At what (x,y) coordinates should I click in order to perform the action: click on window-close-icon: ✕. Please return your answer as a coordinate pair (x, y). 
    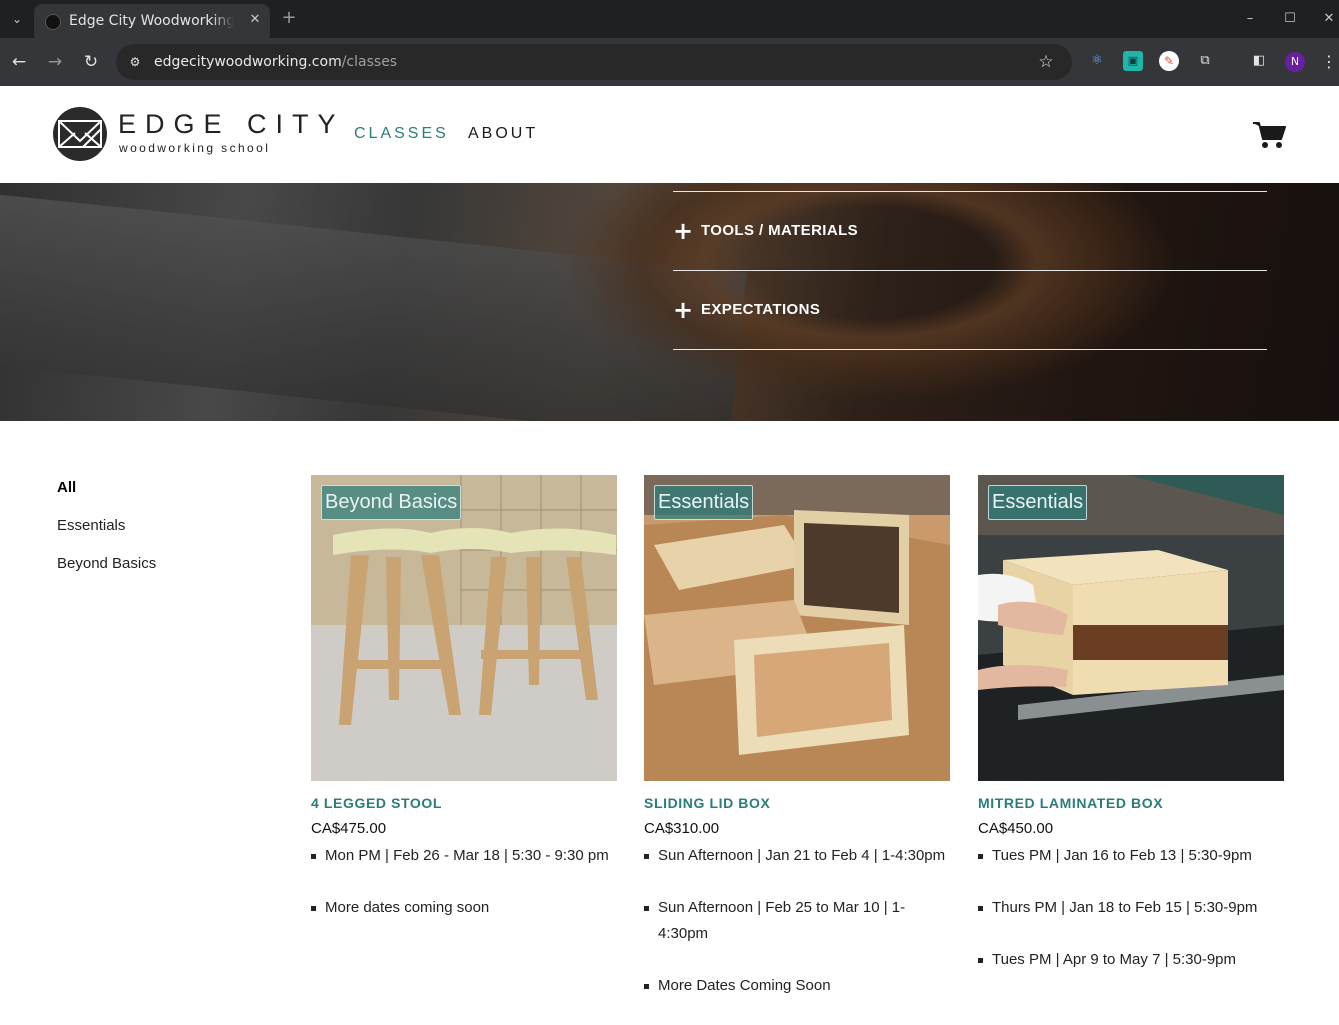
    Looking at the image, I should click on (1329, 19).